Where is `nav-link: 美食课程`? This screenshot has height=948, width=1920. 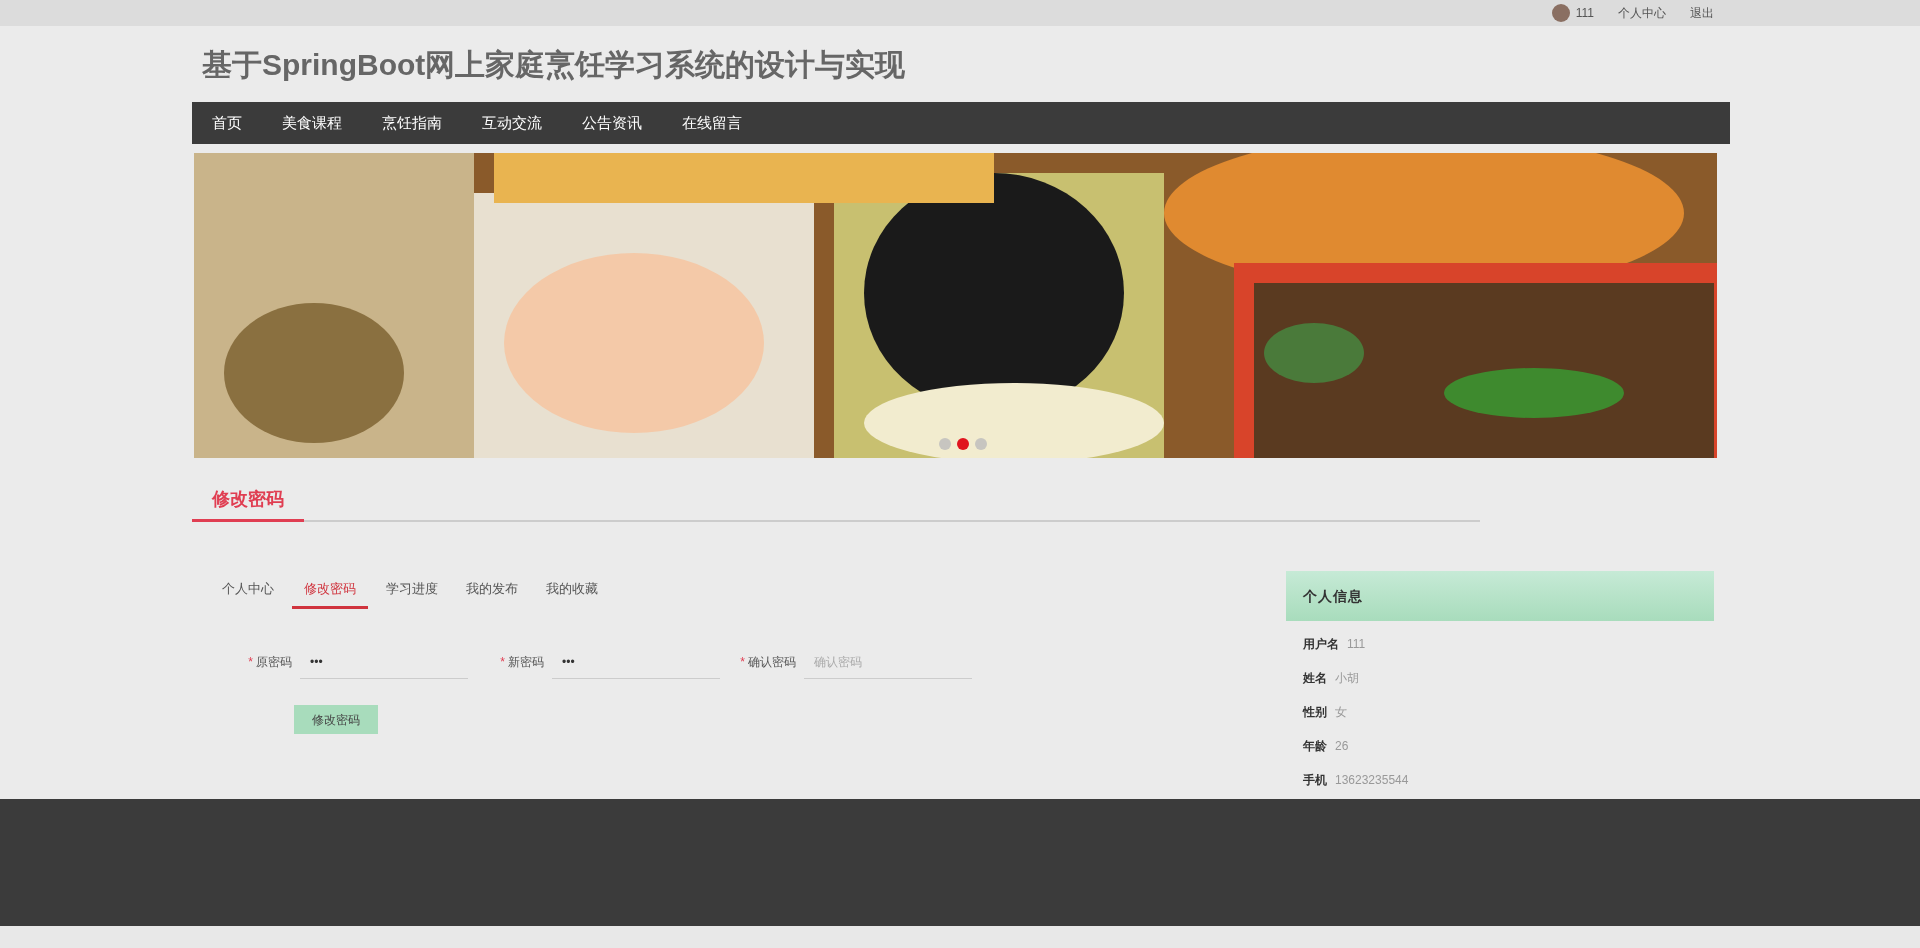 nav-link: 美食课程 is located at coordinates (312, 123).